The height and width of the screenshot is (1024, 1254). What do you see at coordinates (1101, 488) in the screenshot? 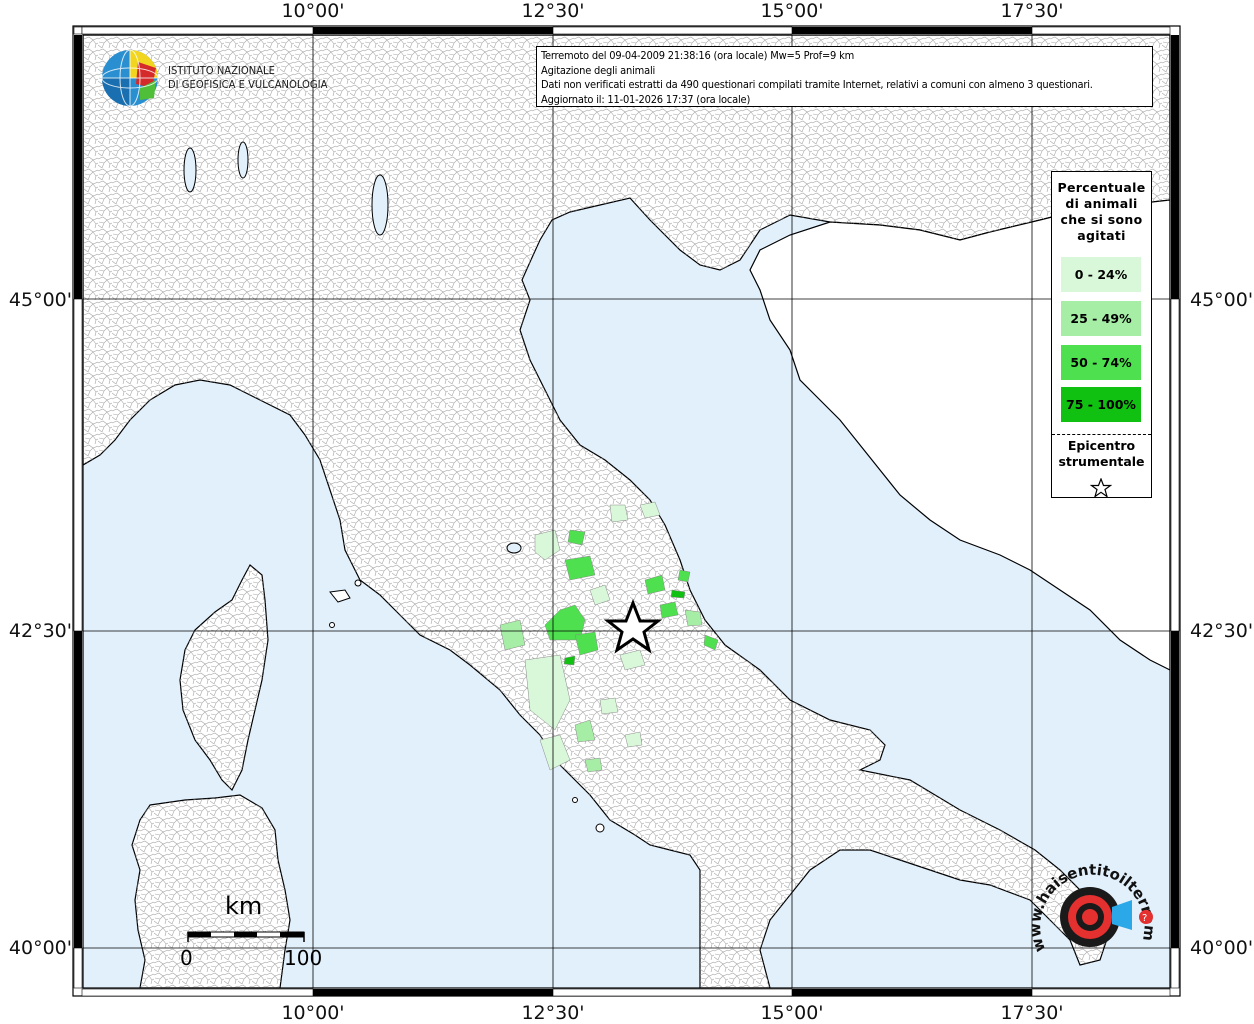
I see `star-icon` at bounding box center [1101, 488].